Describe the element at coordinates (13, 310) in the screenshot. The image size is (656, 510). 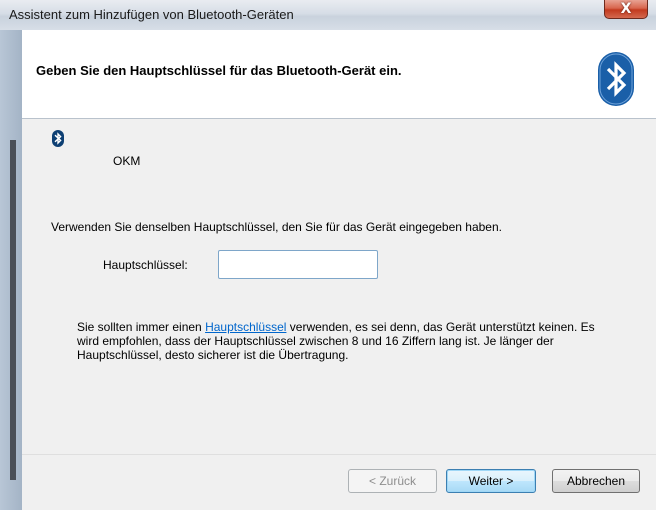
I see `window-frame-shadow` at that location.